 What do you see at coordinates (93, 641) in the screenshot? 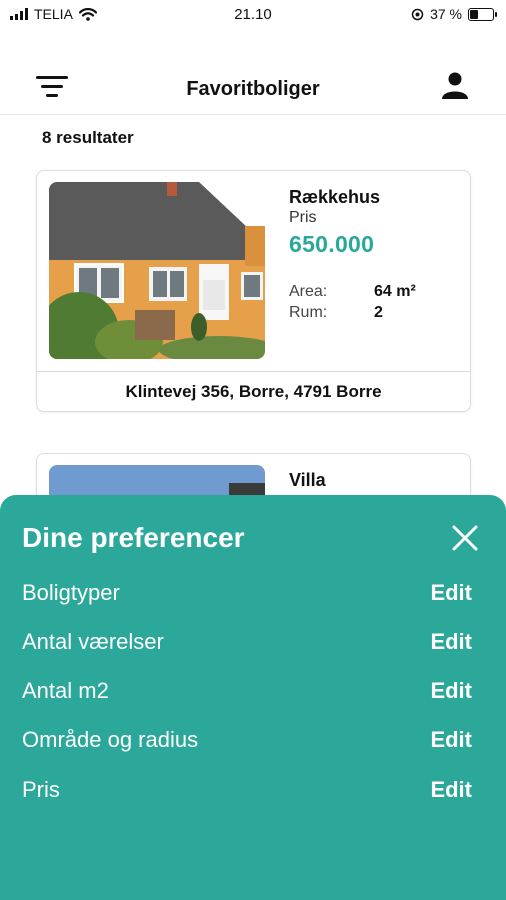
I see `preference-label: Antal værelser` at bounding box center [93, 641].